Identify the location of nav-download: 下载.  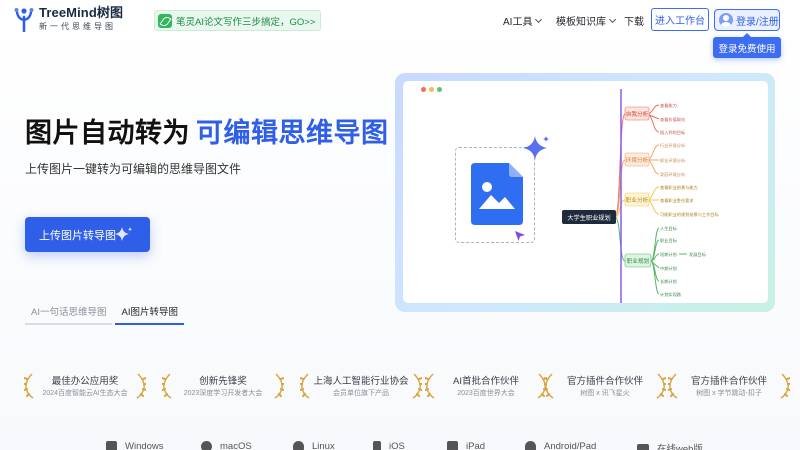
(634, 20).